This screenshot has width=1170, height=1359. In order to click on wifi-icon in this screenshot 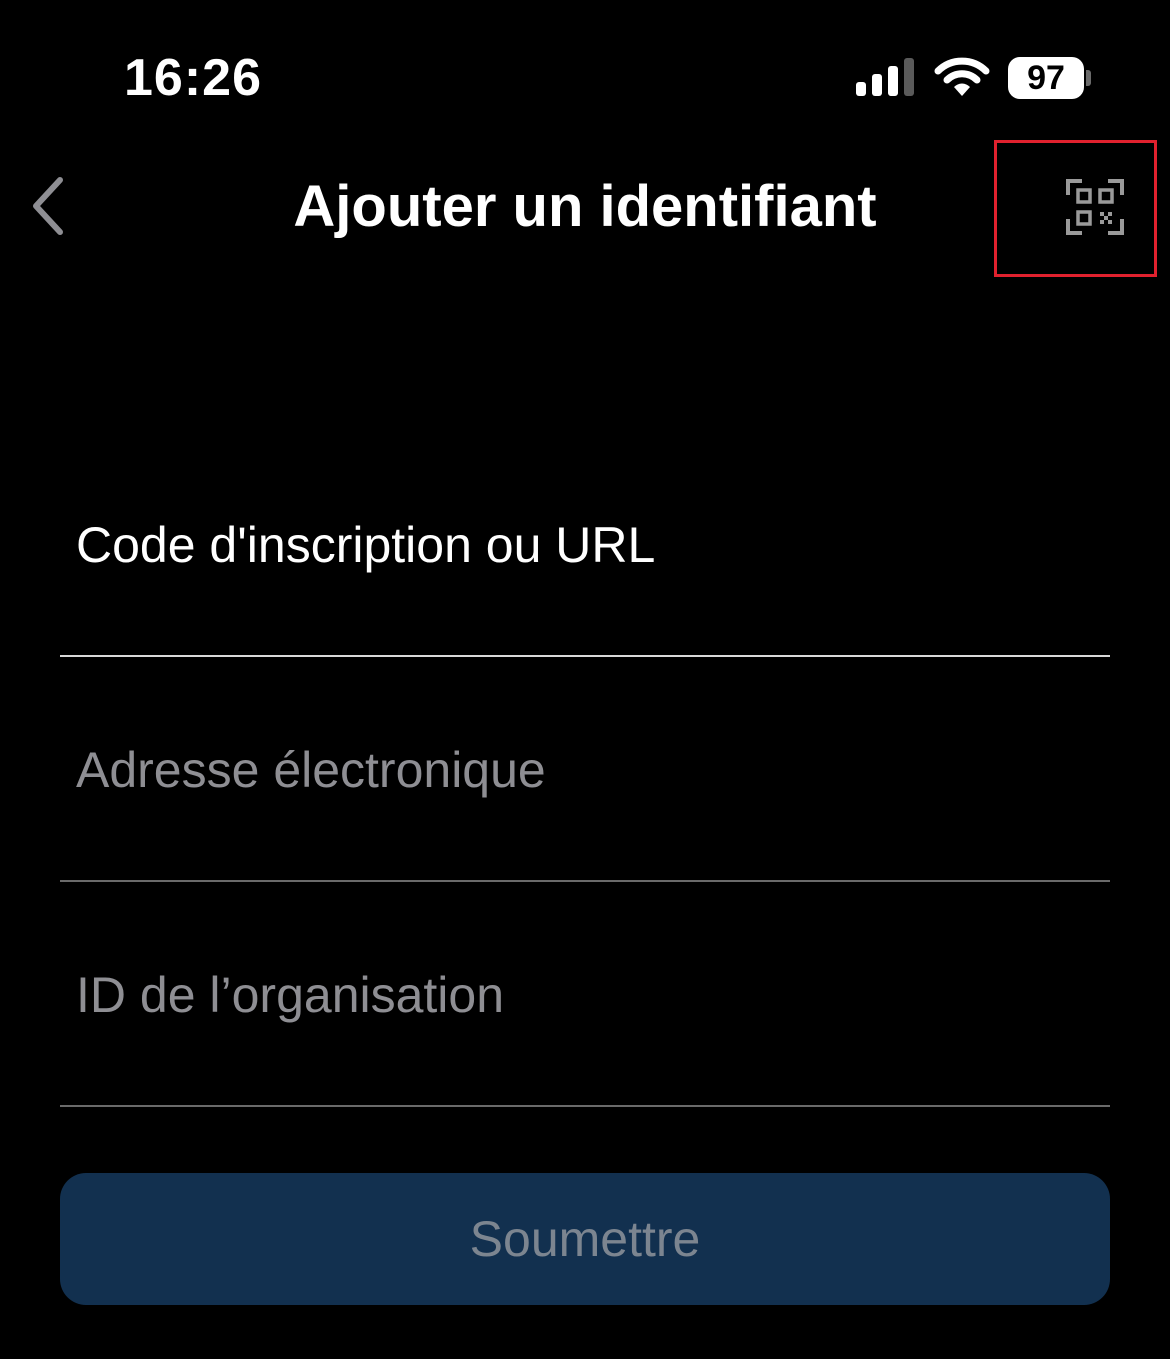, I will do `click(962, 77)`.